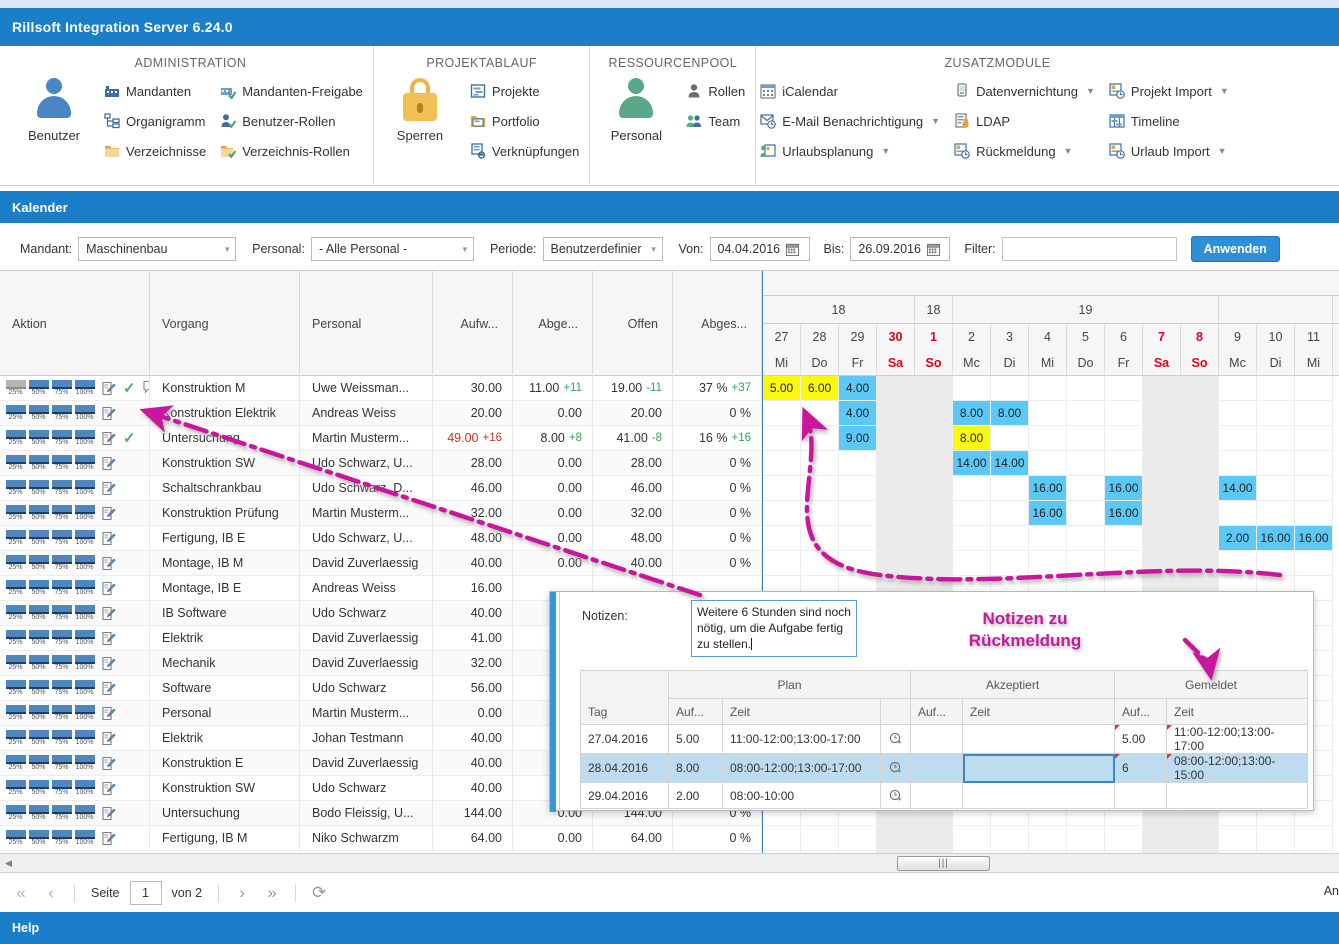 The image size is (1339, 944). I want to click on periode-select: Benutzerdefinier ▼, so click(602, 249).